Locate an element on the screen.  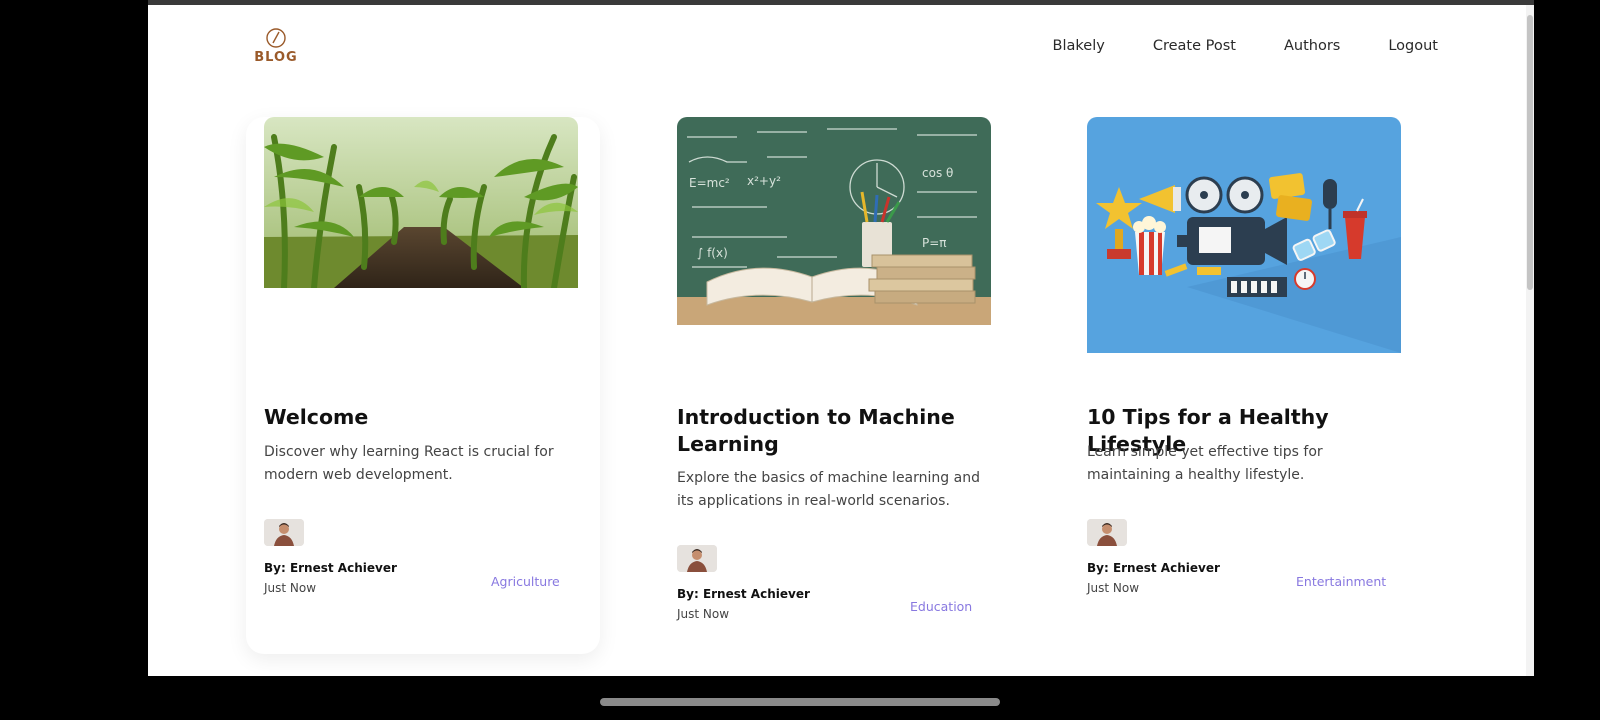
home-indicator is located at coordinates (800, 702).